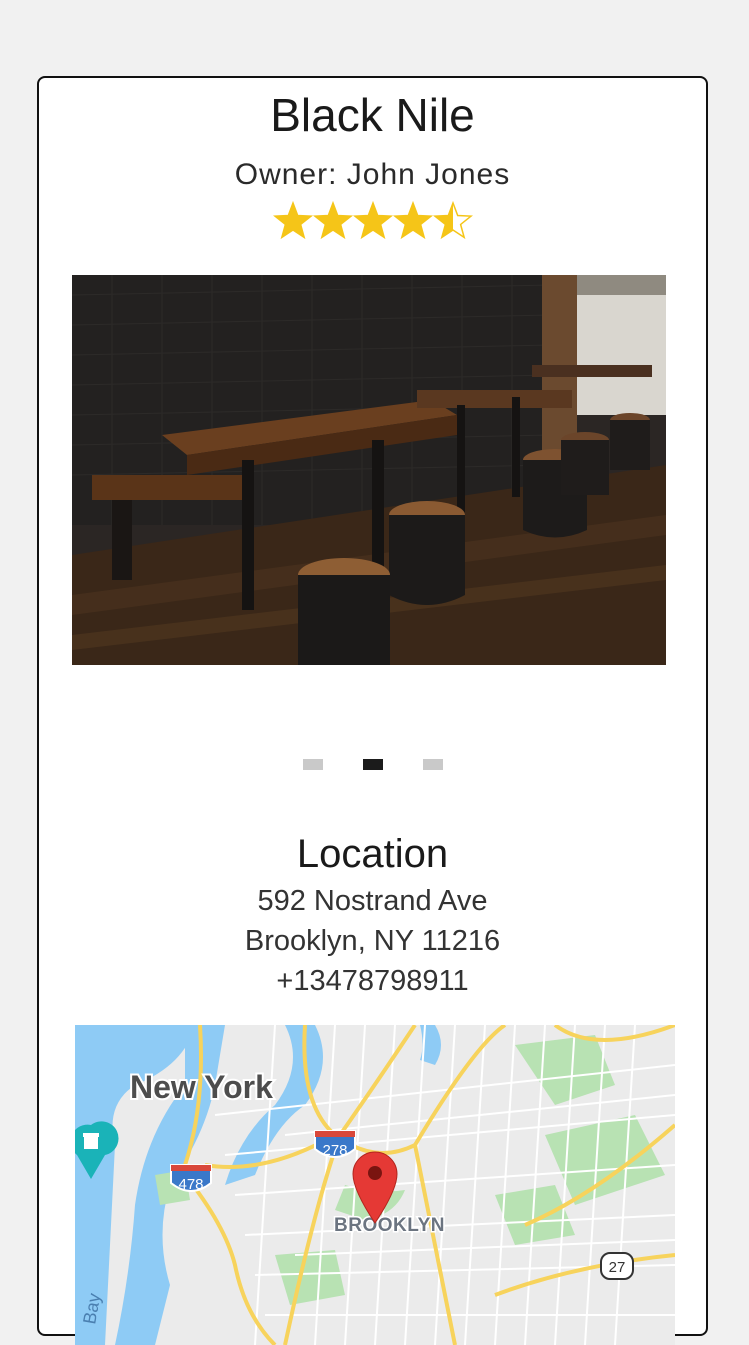 The image size is (749, 1345). What do you see at coordinates (389, 1225) in the screenshot?
I see `map-borough-label: BROOKLYN` at bounding box center [389, 1225].